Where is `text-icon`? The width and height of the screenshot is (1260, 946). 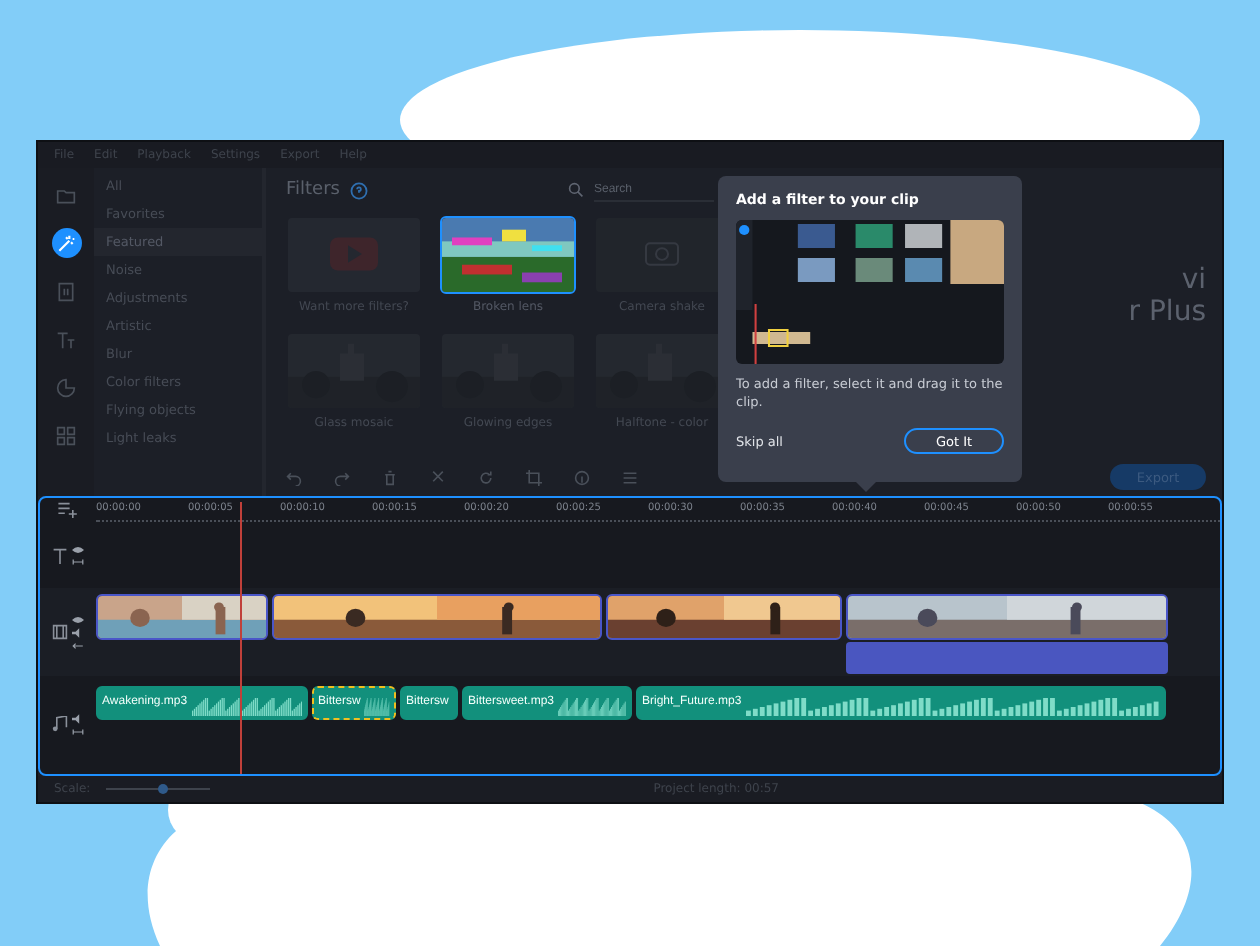
text-icon is located at coordinates (60, 555).